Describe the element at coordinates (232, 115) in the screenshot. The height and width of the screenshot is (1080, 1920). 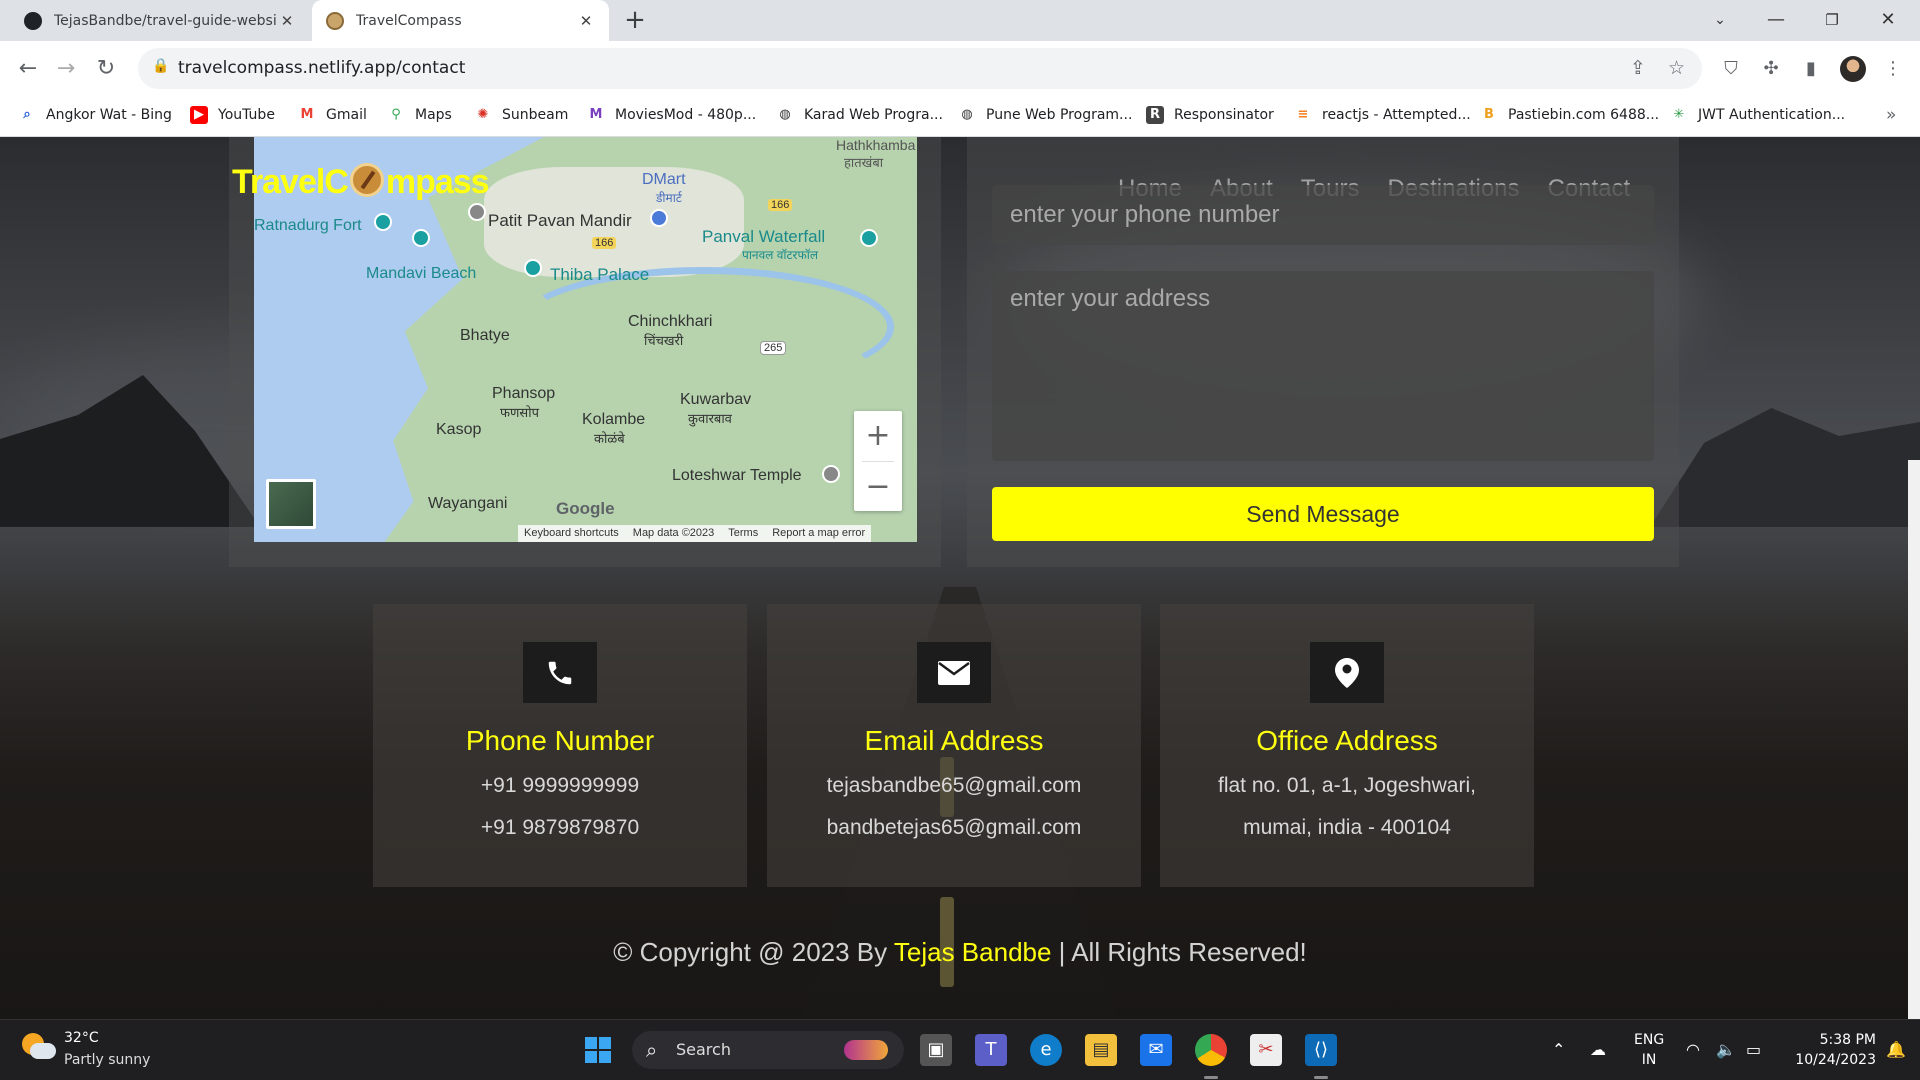
I see `bookmark-item: ▶ YouTube` at that location.